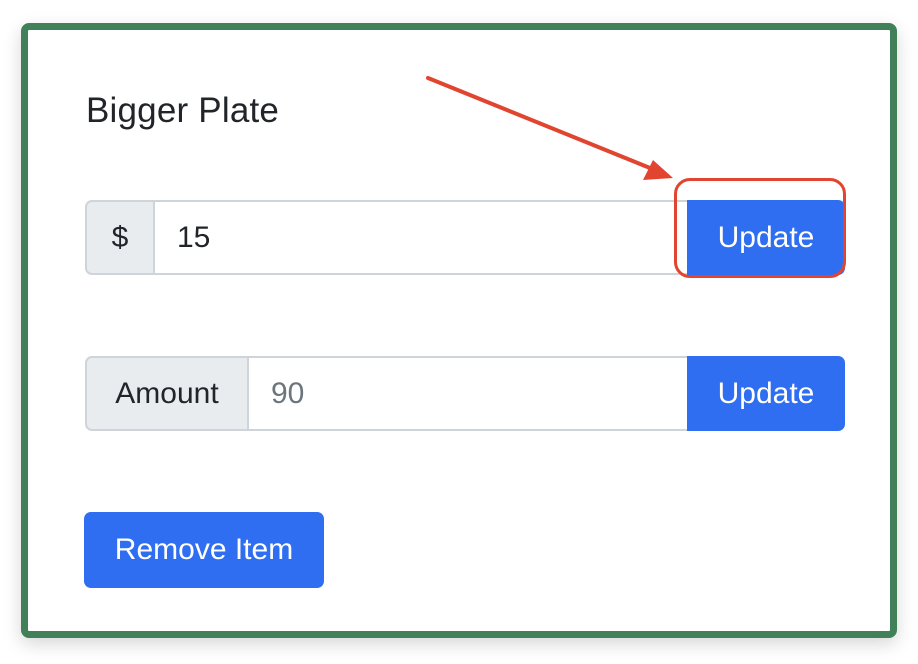 This screenshot has width=918, height=664. I want to click on price-input, so click(421, 237).